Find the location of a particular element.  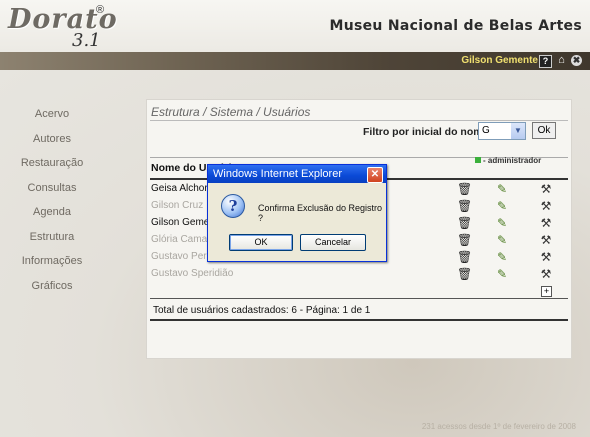

help-icon: ? is located at coordinates (545, 61).